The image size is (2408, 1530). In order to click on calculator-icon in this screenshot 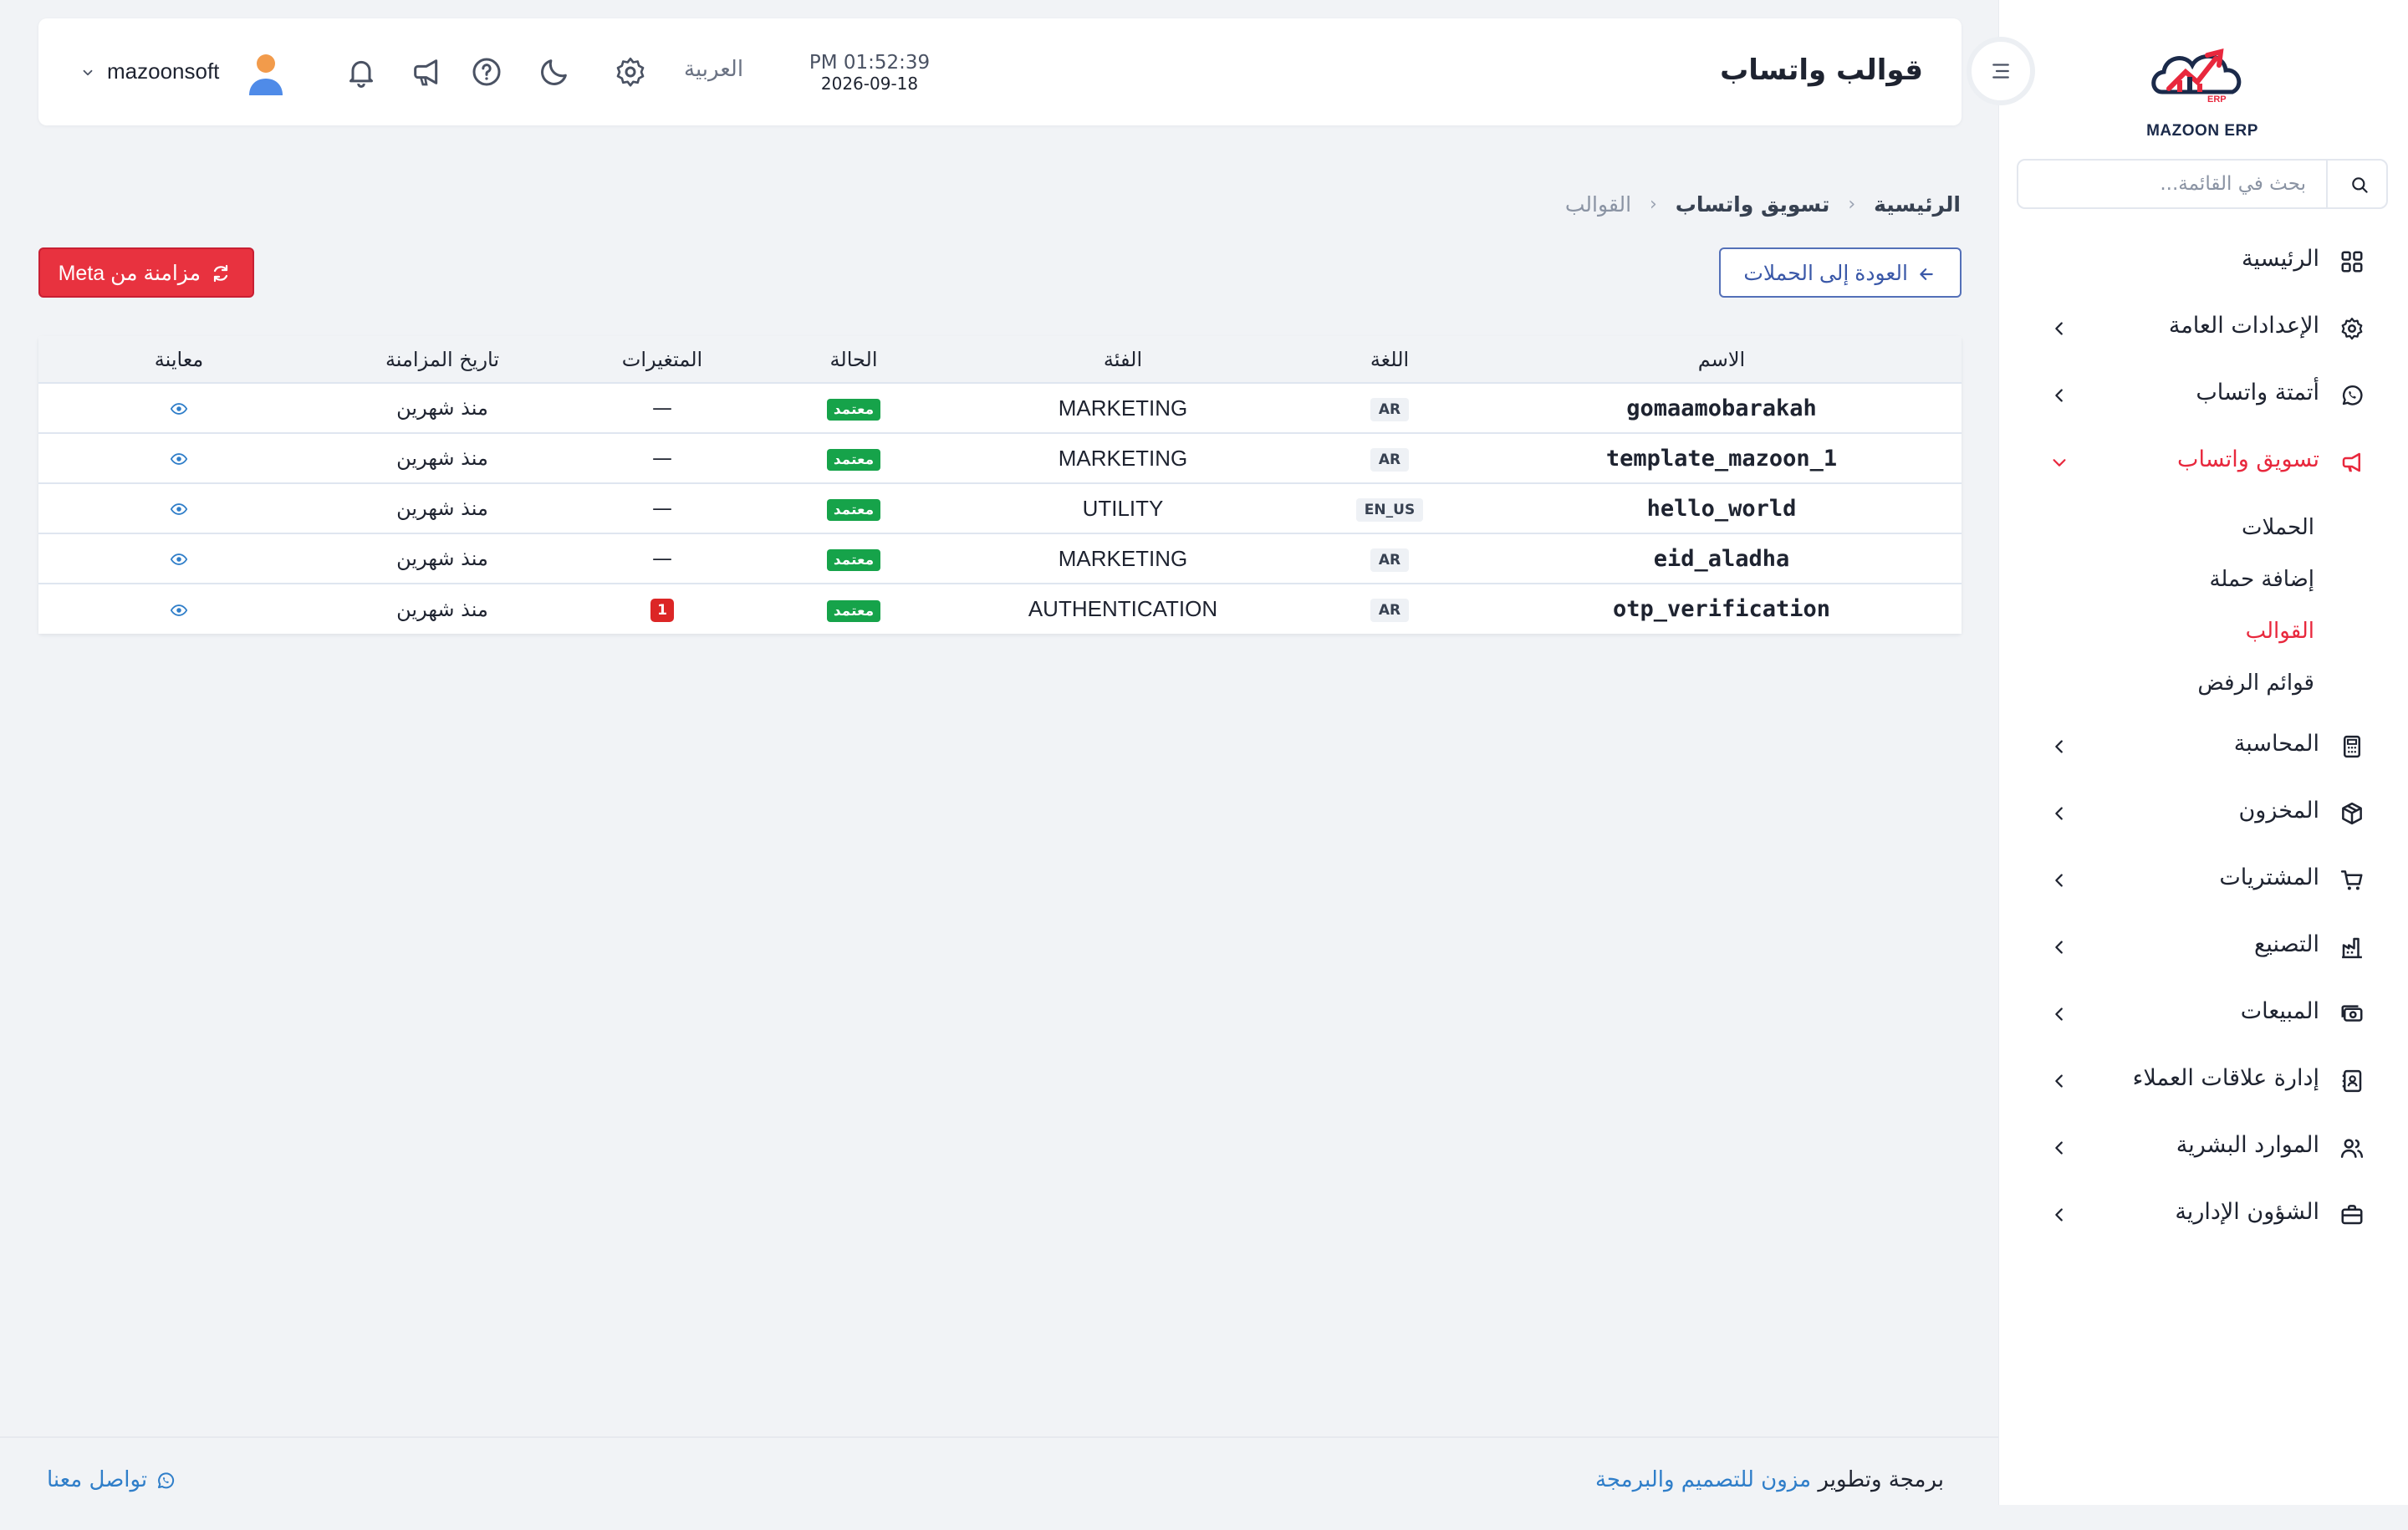, I will do `click(2352, 746)`.